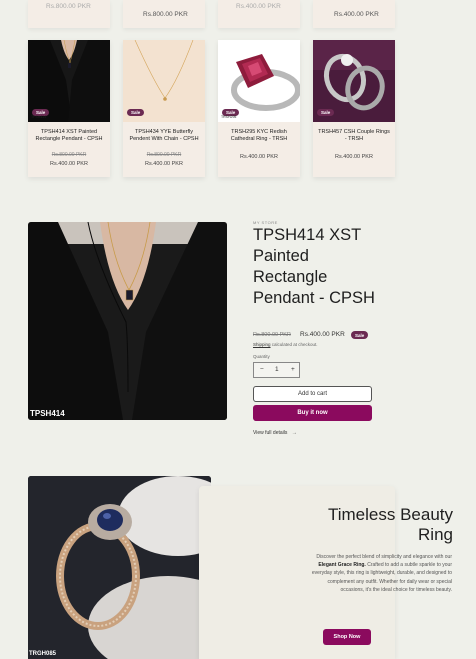  I want to click on banner-text-highlight: Elegant Grace Ring., so click(342, 565).